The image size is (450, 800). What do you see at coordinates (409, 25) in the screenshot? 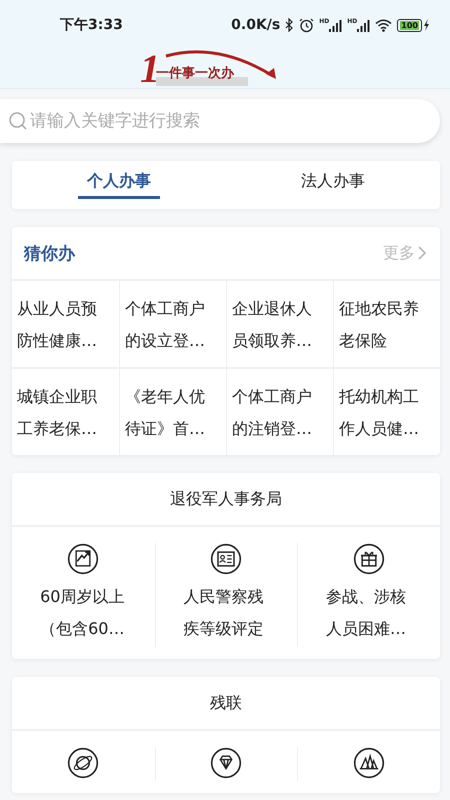
I see `battery-icon: 100` at bounding box center [409, 25].